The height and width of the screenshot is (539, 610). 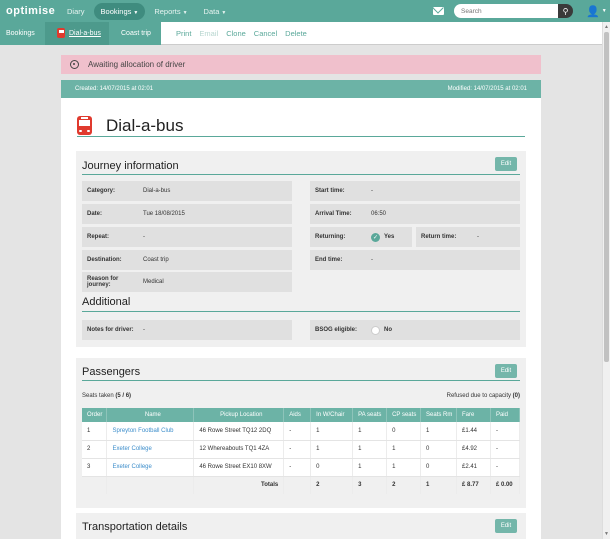 What do you see at coordinates (506, 371) in the screenshot?
I see `passengers-edit-button: Edit` at bounding box center [506, 371].